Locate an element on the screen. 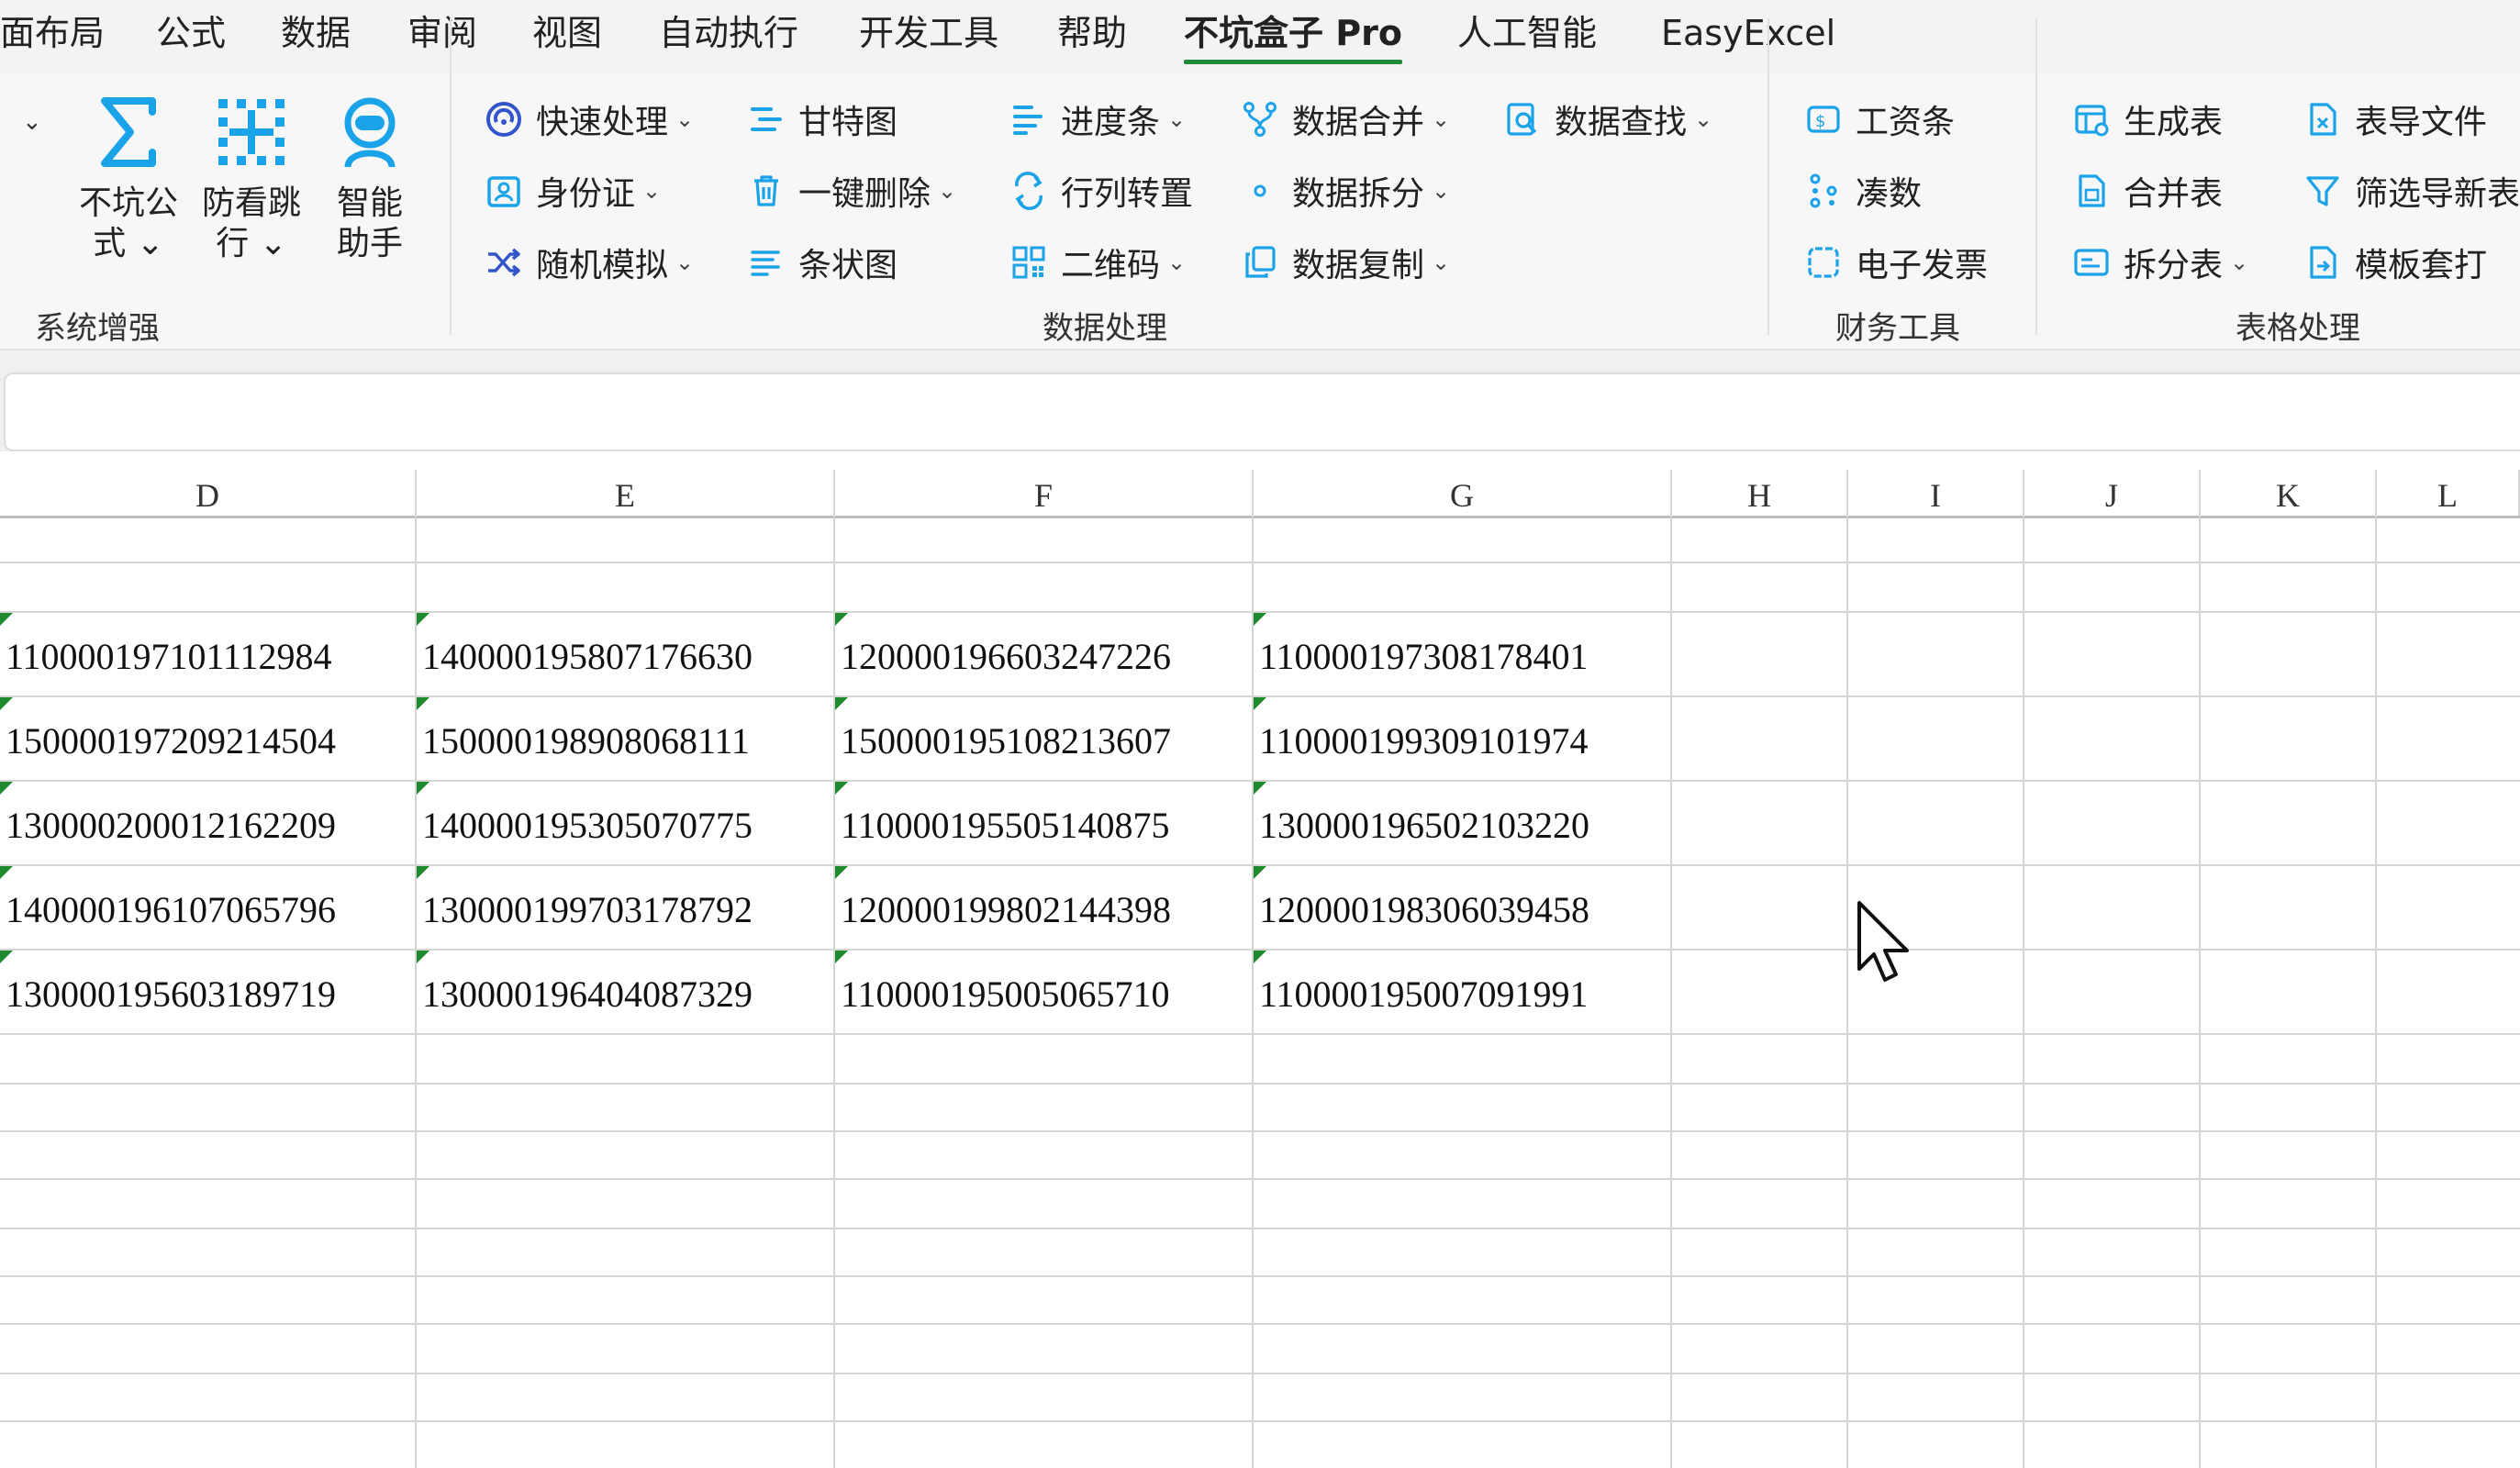  transpose-button: 行列转置 is located at coordinates (1101, 190).